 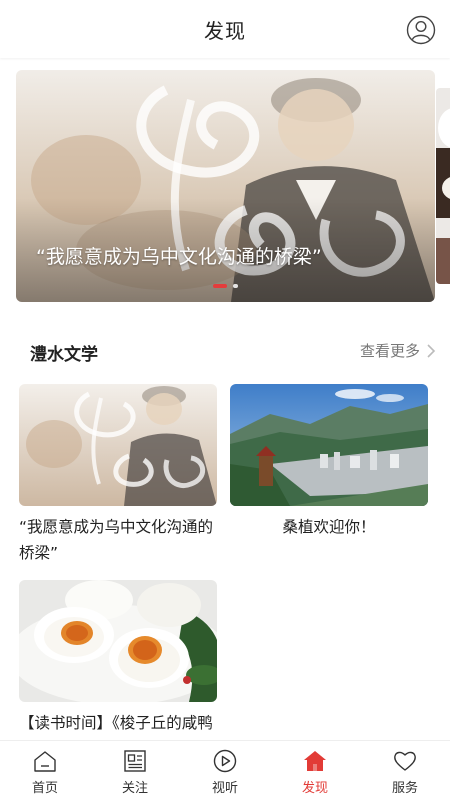 I want to click on user-circle-icon, so click(x=421, y=30).